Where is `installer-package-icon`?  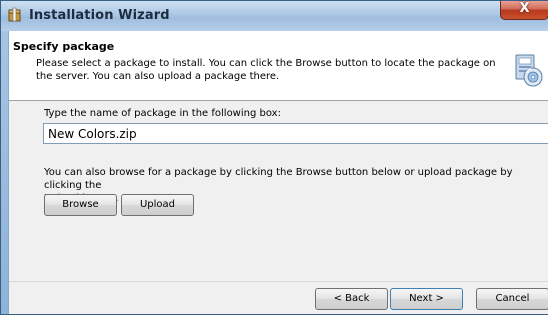 installer-package-icon is located at coordinates (14, 14).